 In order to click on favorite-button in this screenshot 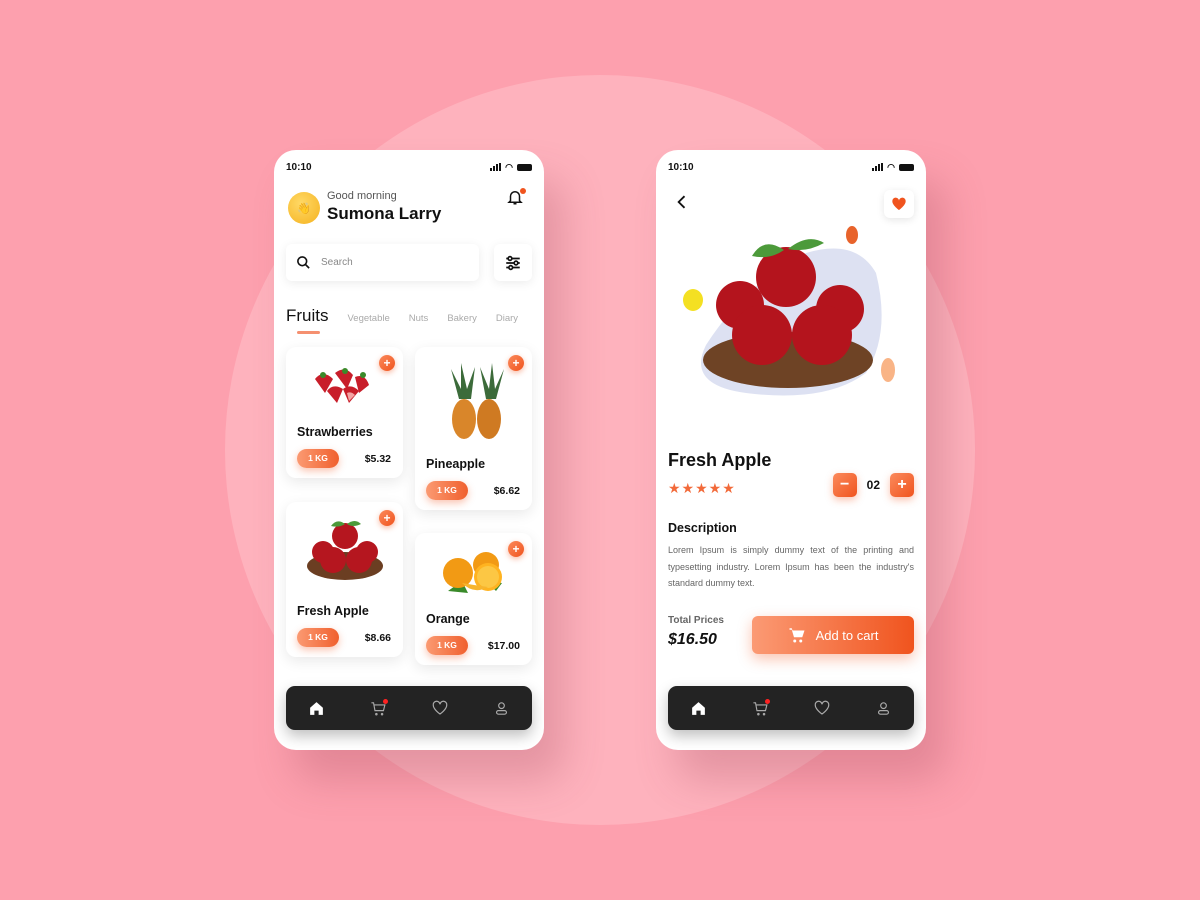, I will do `click(899, 204)`.